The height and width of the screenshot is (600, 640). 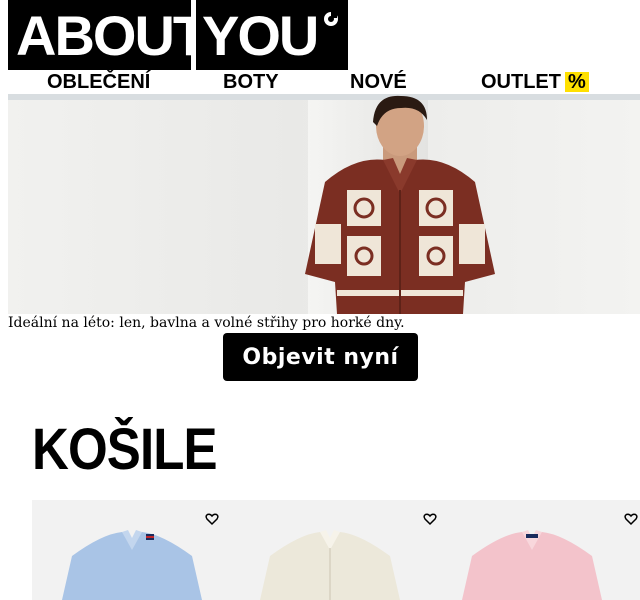 I want to click on product-image-beige-shirt, so click(x=330, y=565).